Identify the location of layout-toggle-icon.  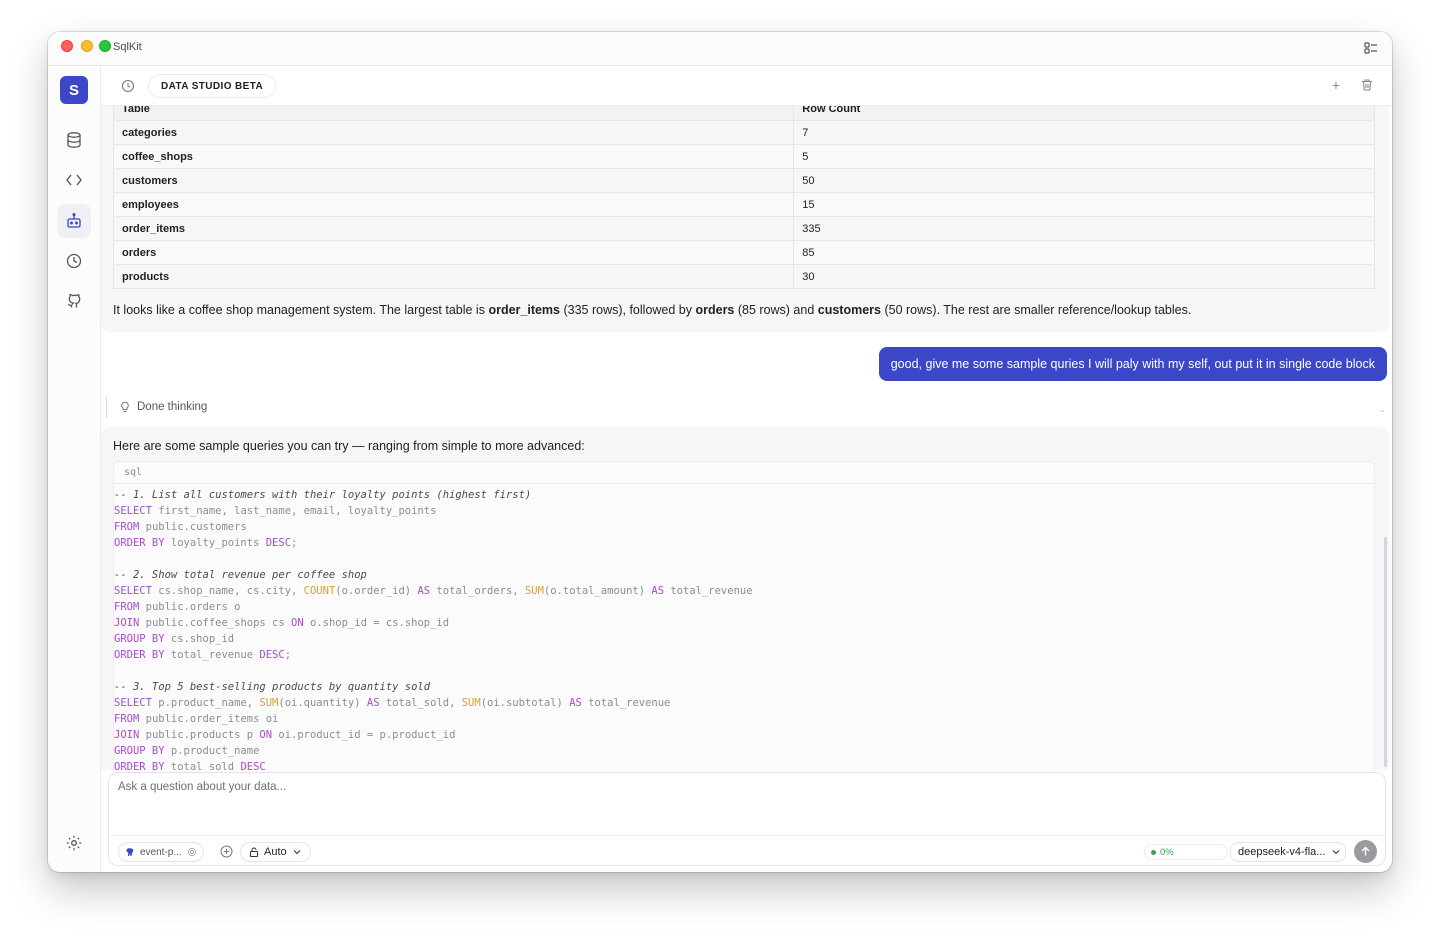
(1371, 48).